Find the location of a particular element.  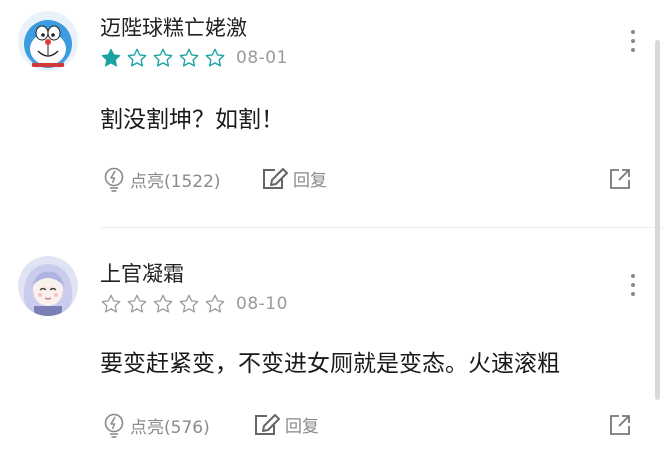

comment-actions: 点亮(1522) 回复 is located at coordinates (371, 181).